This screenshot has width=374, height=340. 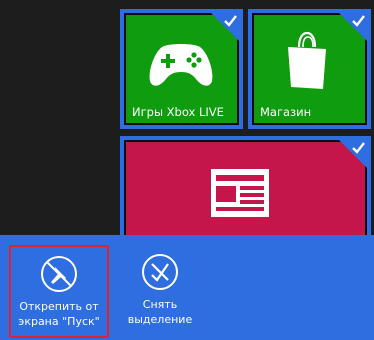 I want to click on tile-label: Магазин, so click(x=286, y=112).